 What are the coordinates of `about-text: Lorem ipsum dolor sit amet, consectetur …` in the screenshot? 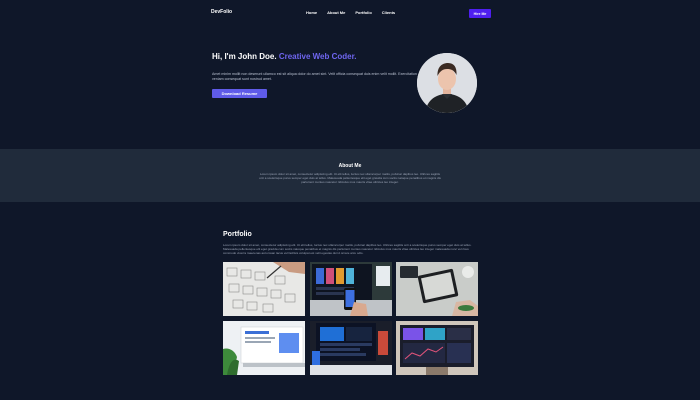 It's located at (350, 178).